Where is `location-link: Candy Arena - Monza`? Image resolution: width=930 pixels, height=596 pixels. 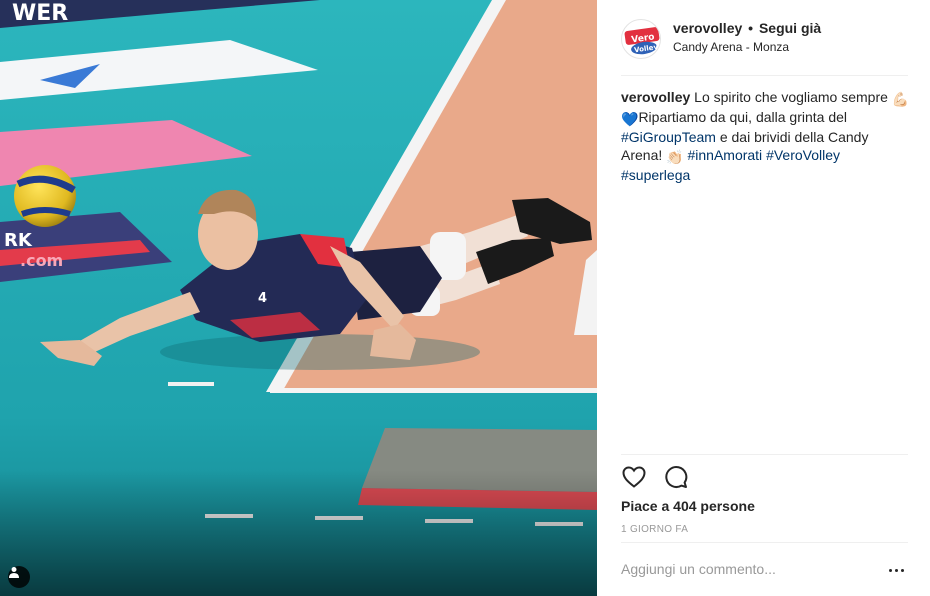
location-link: Candy Arena - Monza is located at coordinates (731, 47).